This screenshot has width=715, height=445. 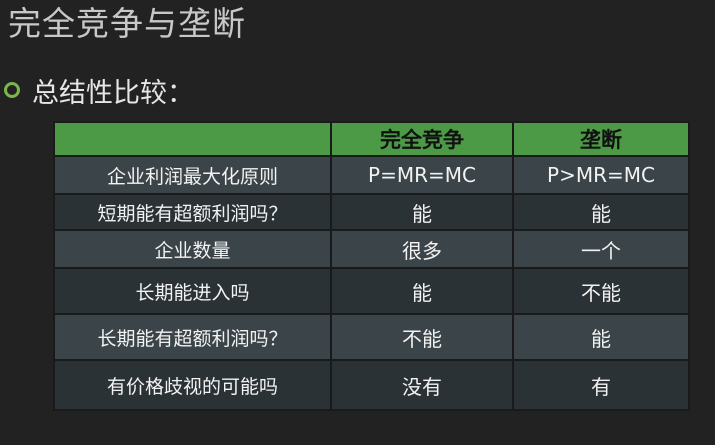 What do you see at coordinates (192, 337) in the screenshot?
I see `row-label: 长期能有超额利润吗？` at bounding box center [192, 337].